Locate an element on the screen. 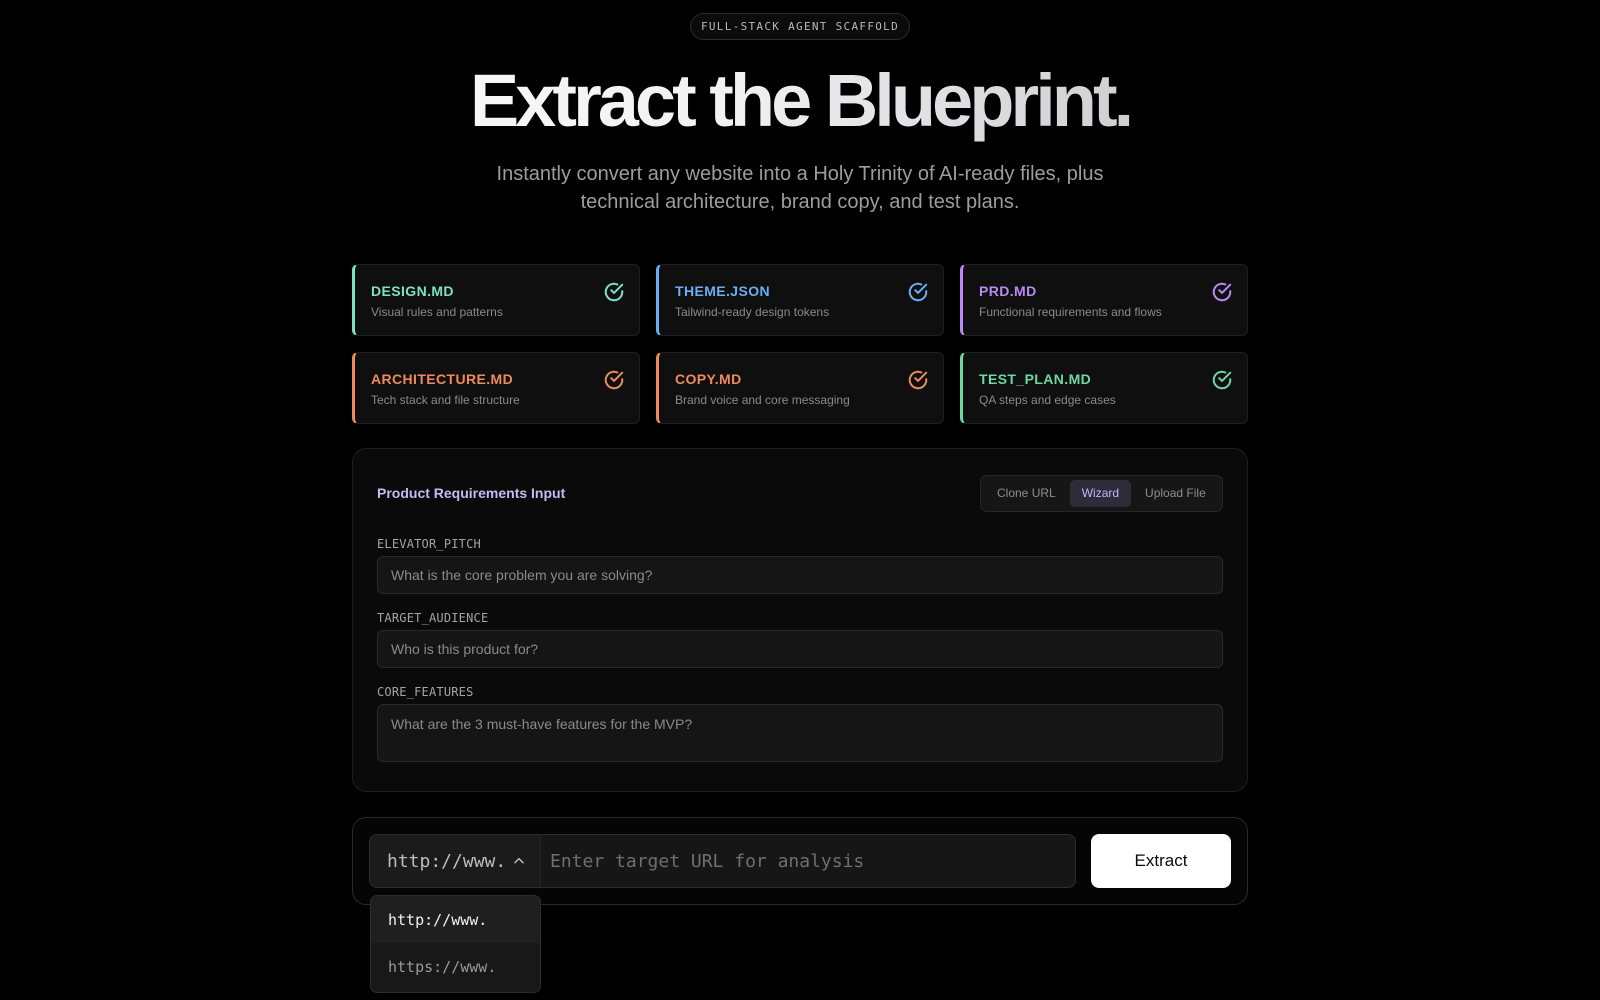  protocol-select: http://www. is located at coordinates (455, 861).